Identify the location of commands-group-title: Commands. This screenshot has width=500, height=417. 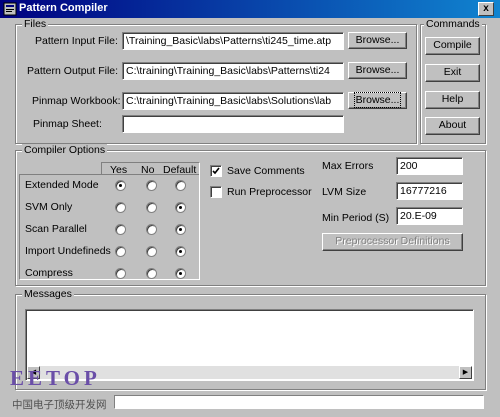
(453, 24).